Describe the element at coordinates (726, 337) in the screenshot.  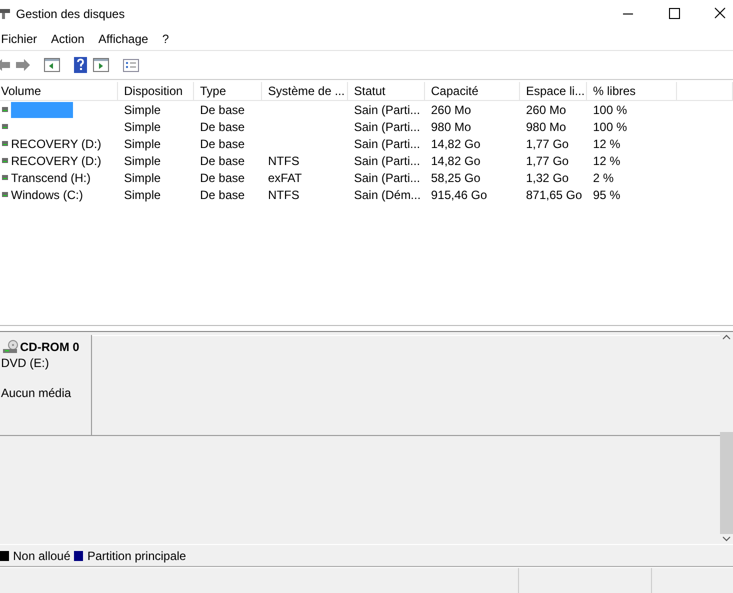
I see `scroll-up-icon` at that location.